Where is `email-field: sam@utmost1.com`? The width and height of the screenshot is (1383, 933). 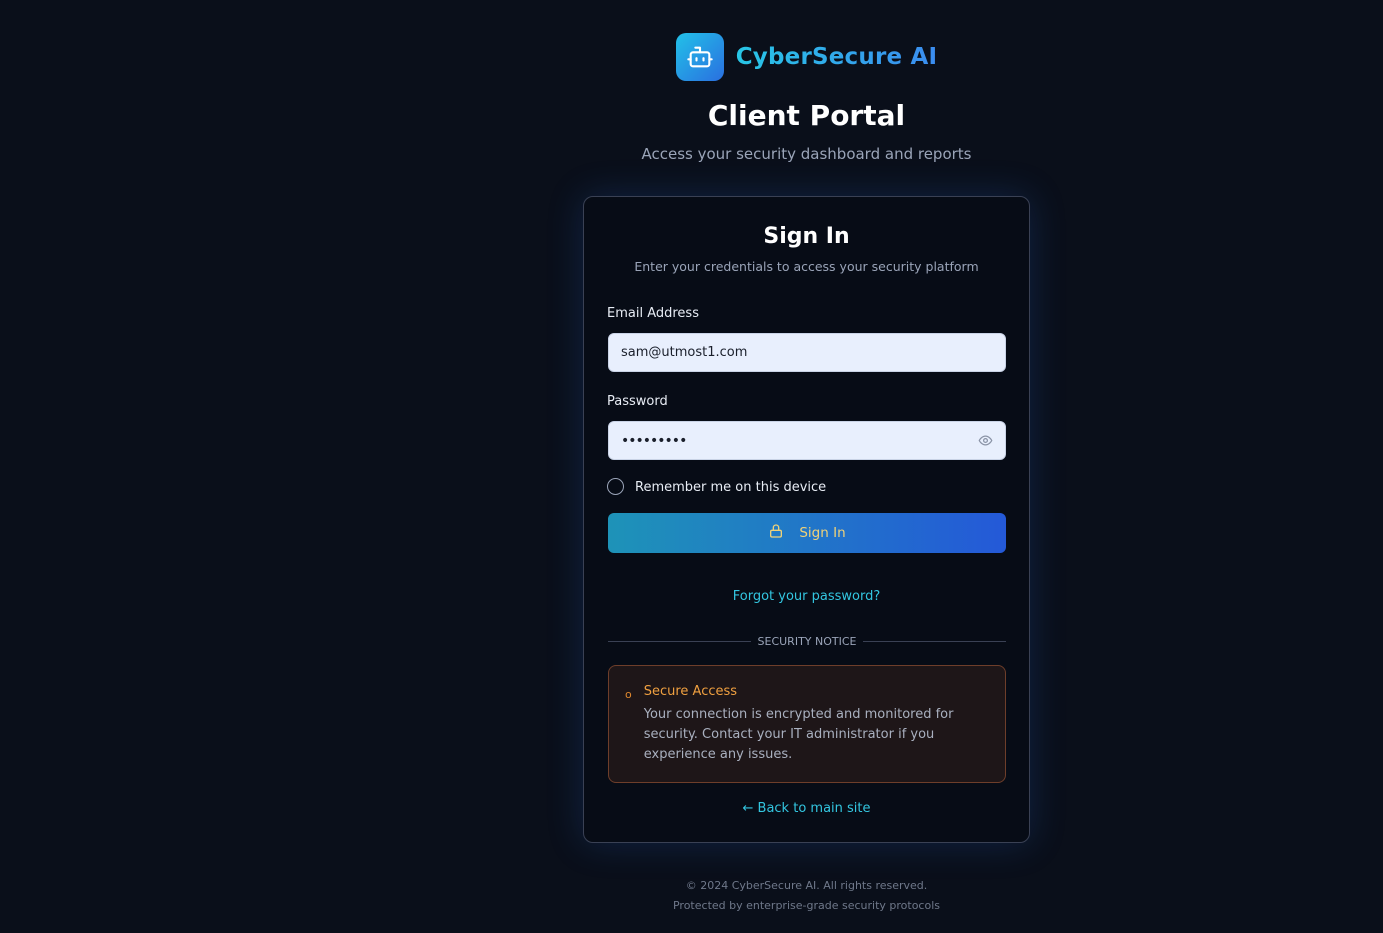
email-field: sam@utmost1.com is located at coordinates (807, 352).